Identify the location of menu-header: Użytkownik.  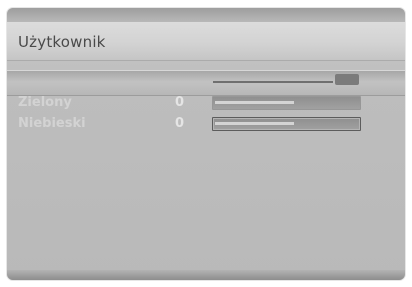
(206, 41).